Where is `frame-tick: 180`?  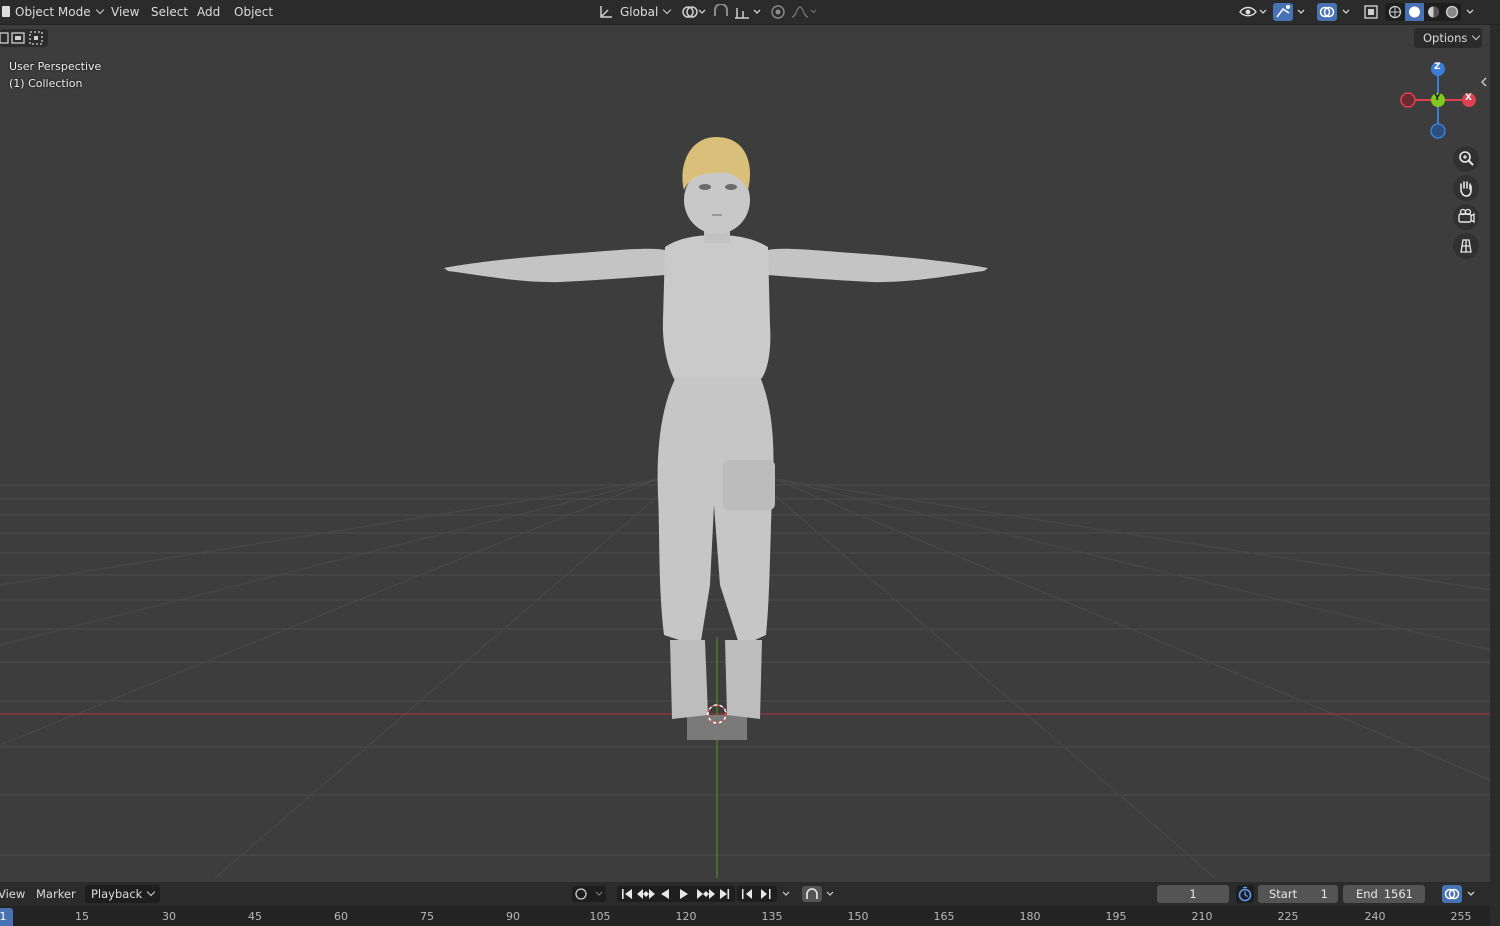 frame-tick: 180 is located at coordinates (1030, 916).